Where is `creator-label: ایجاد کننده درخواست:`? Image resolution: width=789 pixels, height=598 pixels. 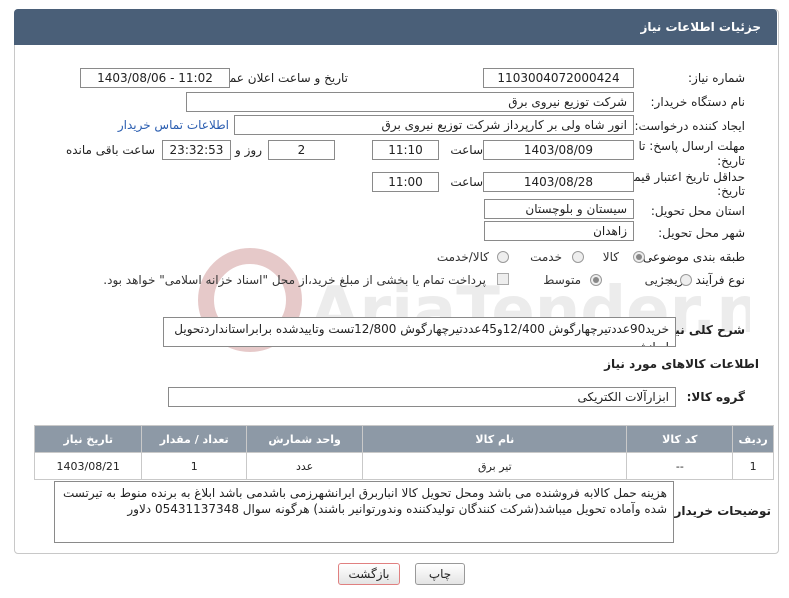
creator-label: ایجاد کننده درخواست: is located at coordinates (689, 126).